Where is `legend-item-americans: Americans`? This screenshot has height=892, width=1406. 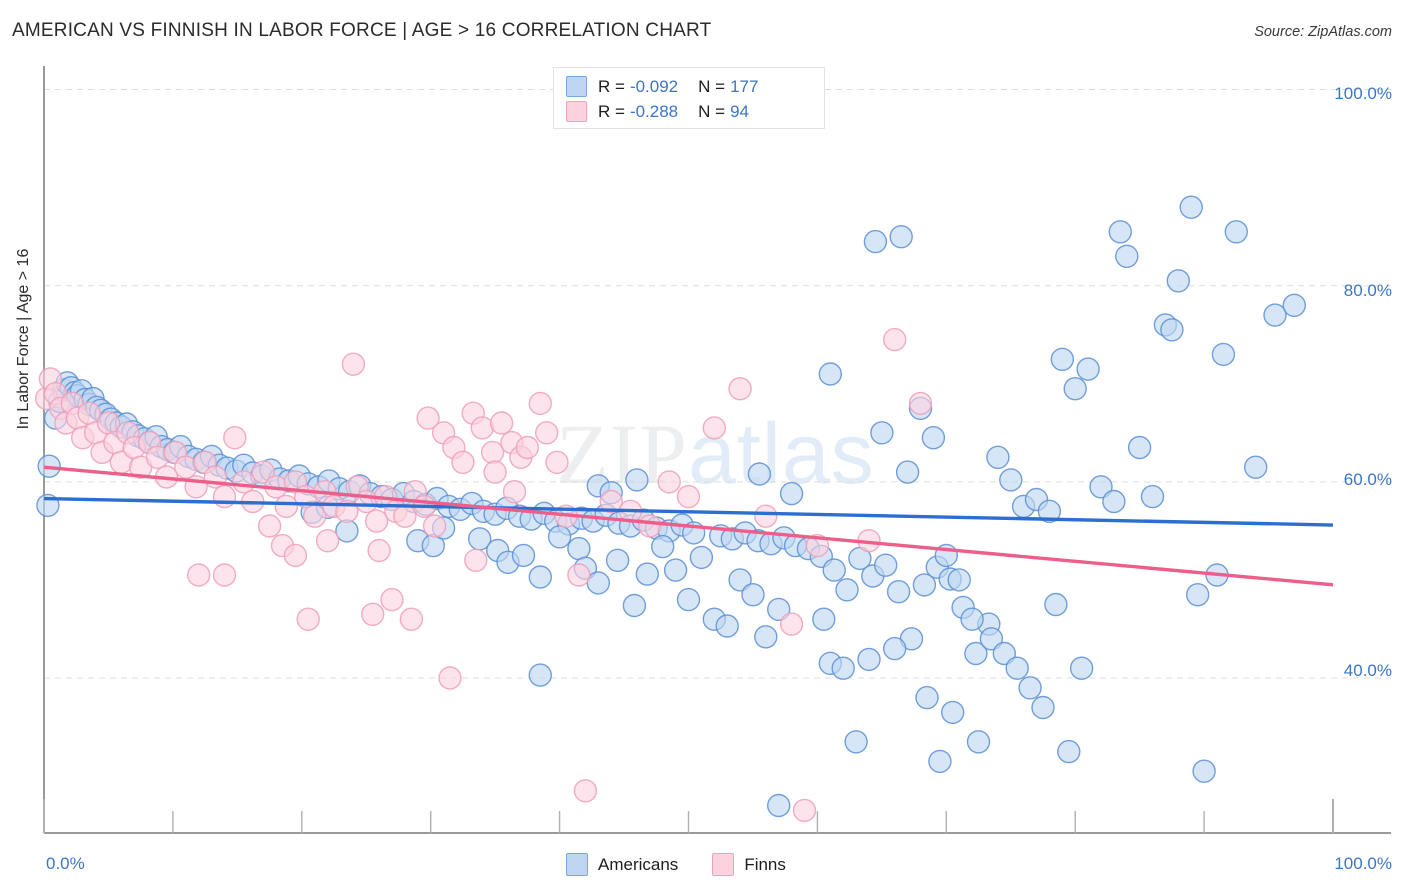 legend-item-americans: Americans is located at coordinates (622, 864).